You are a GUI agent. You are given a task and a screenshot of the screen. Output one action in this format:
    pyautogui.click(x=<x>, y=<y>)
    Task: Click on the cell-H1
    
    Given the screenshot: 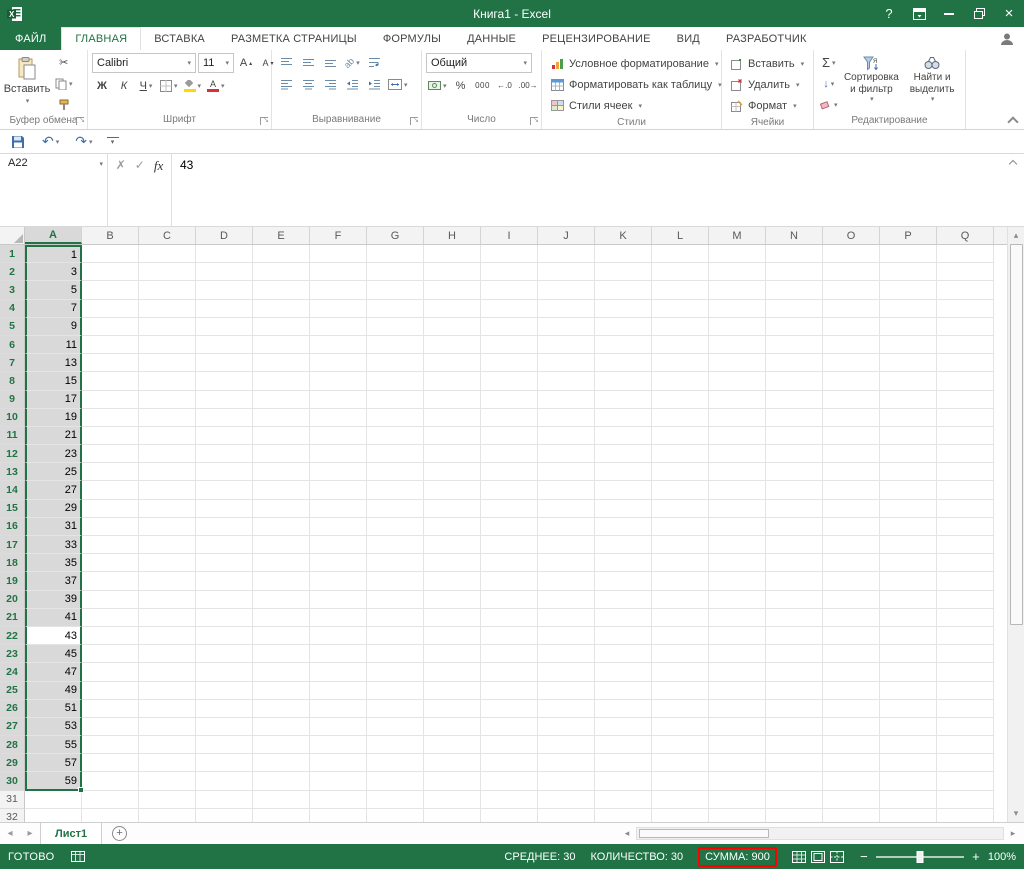 What is the action you would take?
    pyautogui.click(x=452, y=254)
    